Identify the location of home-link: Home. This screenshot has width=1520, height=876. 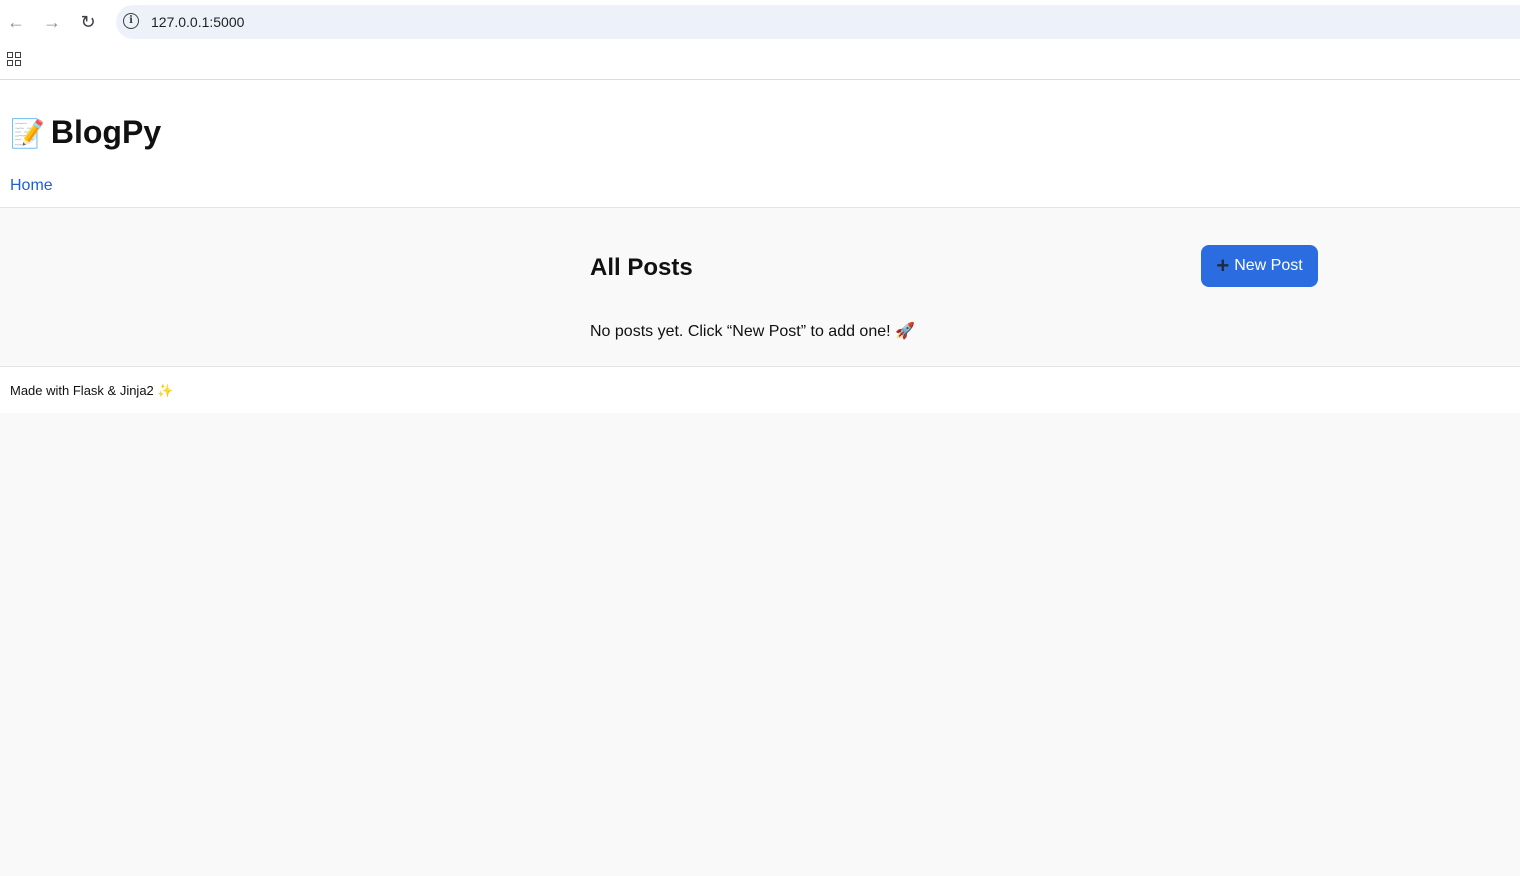
(31, 186).